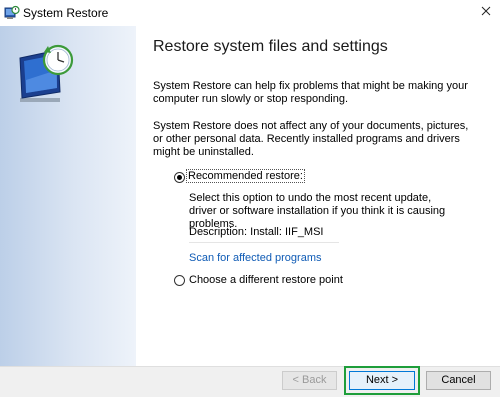 The image size is (500, 397). Describe the element at coordinates (314, 380) in the screenshot. I see `back-label: Back` at that location.